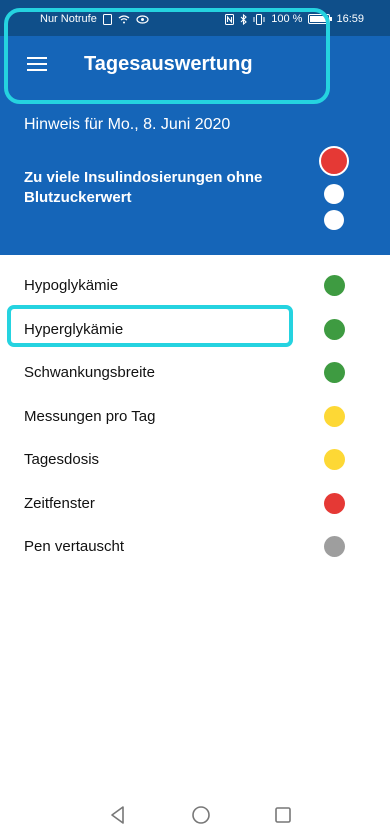 Image resolution: width=390 pixels, height=837 pixels. What do you see at coordinates (195, 460) in the screenshot?
I see `list-item-tagesdosis: Tagesdosis` at bounding box center [195, 460].